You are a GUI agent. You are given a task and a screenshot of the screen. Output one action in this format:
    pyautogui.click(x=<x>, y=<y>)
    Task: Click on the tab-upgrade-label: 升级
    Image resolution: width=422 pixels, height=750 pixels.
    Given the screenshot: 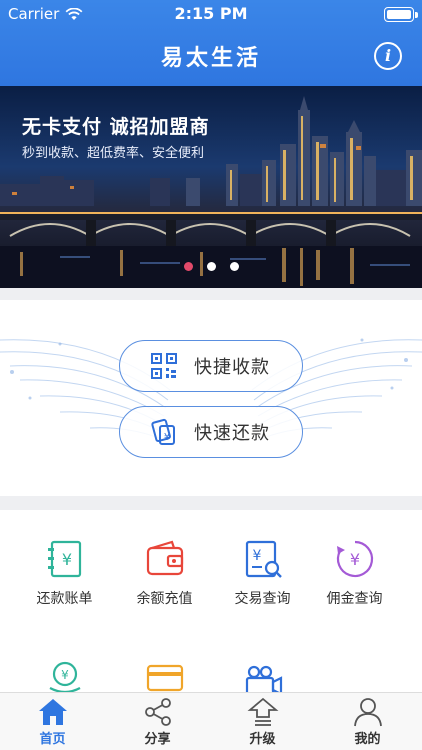 What is the action you would take?
    pyautogui.click(x=262, y=739)
    